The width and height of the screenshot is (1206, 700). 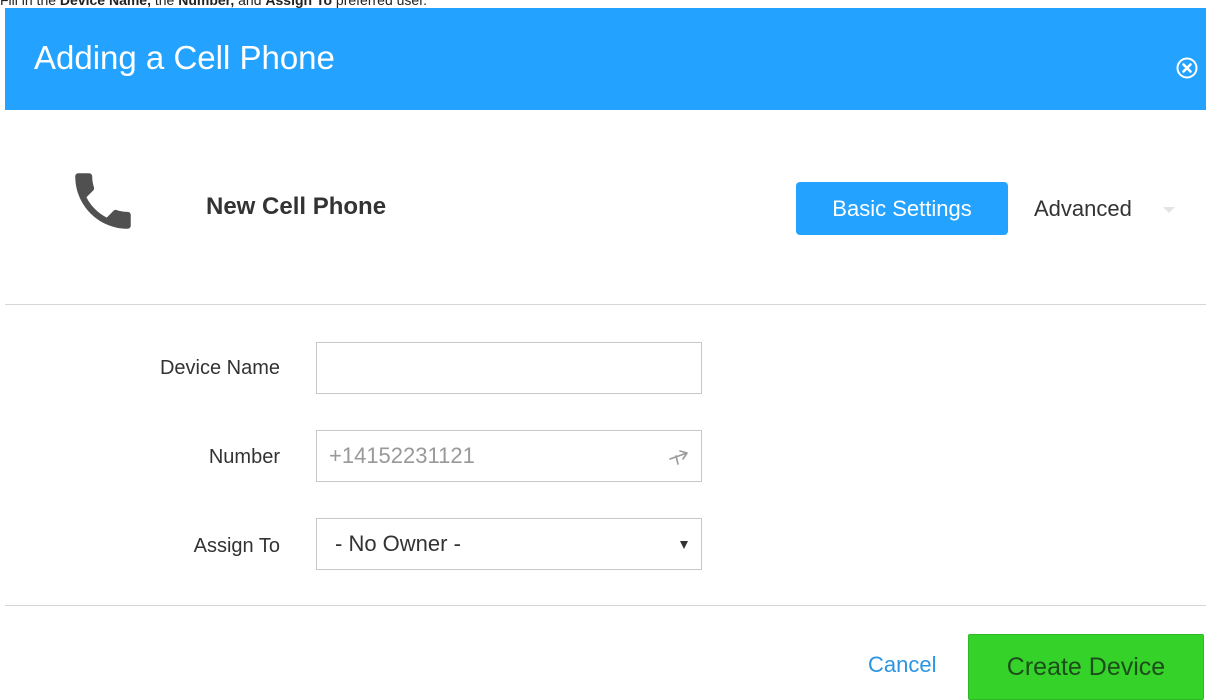 What do you see at coordinates (398, 543) in the screenshot?
I see `assign-to-selected-value: - No Owner -` at bounding box center [398, 543].